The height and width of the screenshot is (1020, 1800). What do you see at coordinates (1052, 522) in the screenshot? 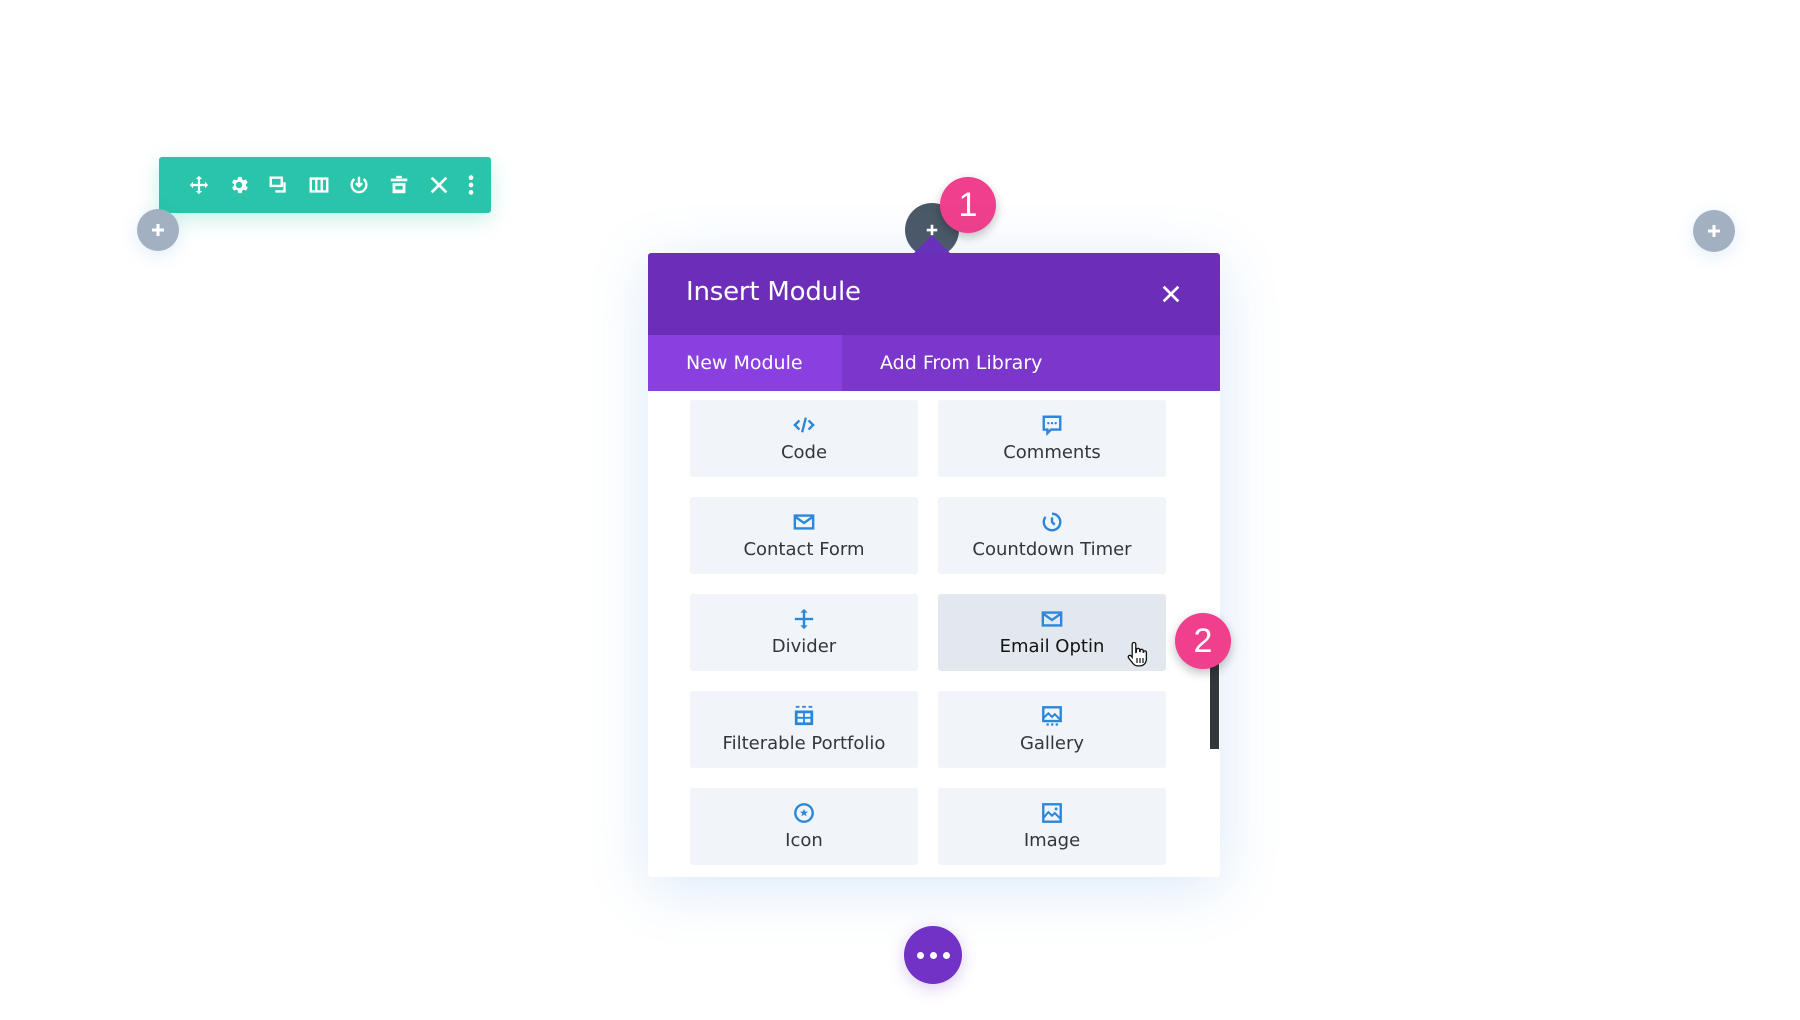
I see `timer-icon` at bounding box center [1052, 522].